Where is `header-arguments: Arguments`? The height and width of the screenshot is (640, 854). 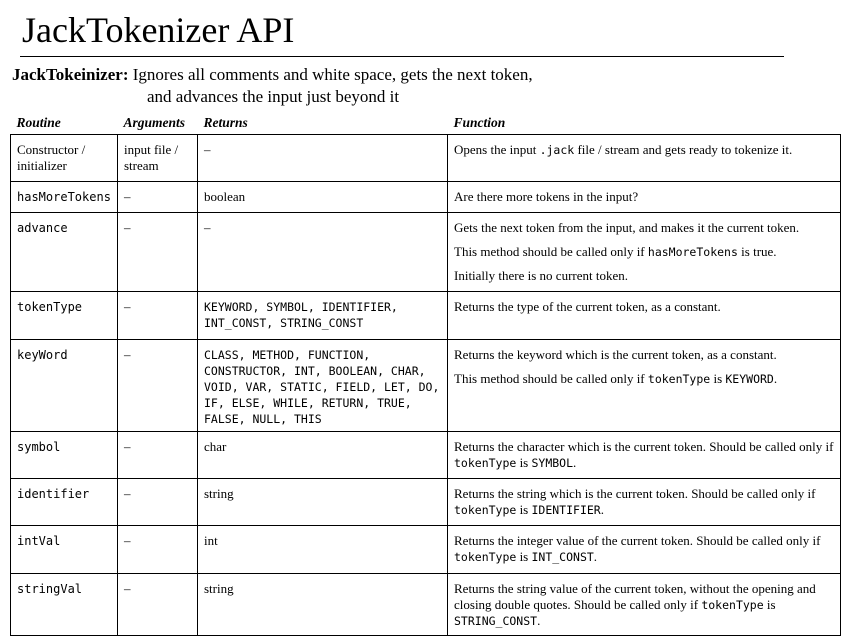 header-arguments: Arguments is located at coordinates (157, 123).